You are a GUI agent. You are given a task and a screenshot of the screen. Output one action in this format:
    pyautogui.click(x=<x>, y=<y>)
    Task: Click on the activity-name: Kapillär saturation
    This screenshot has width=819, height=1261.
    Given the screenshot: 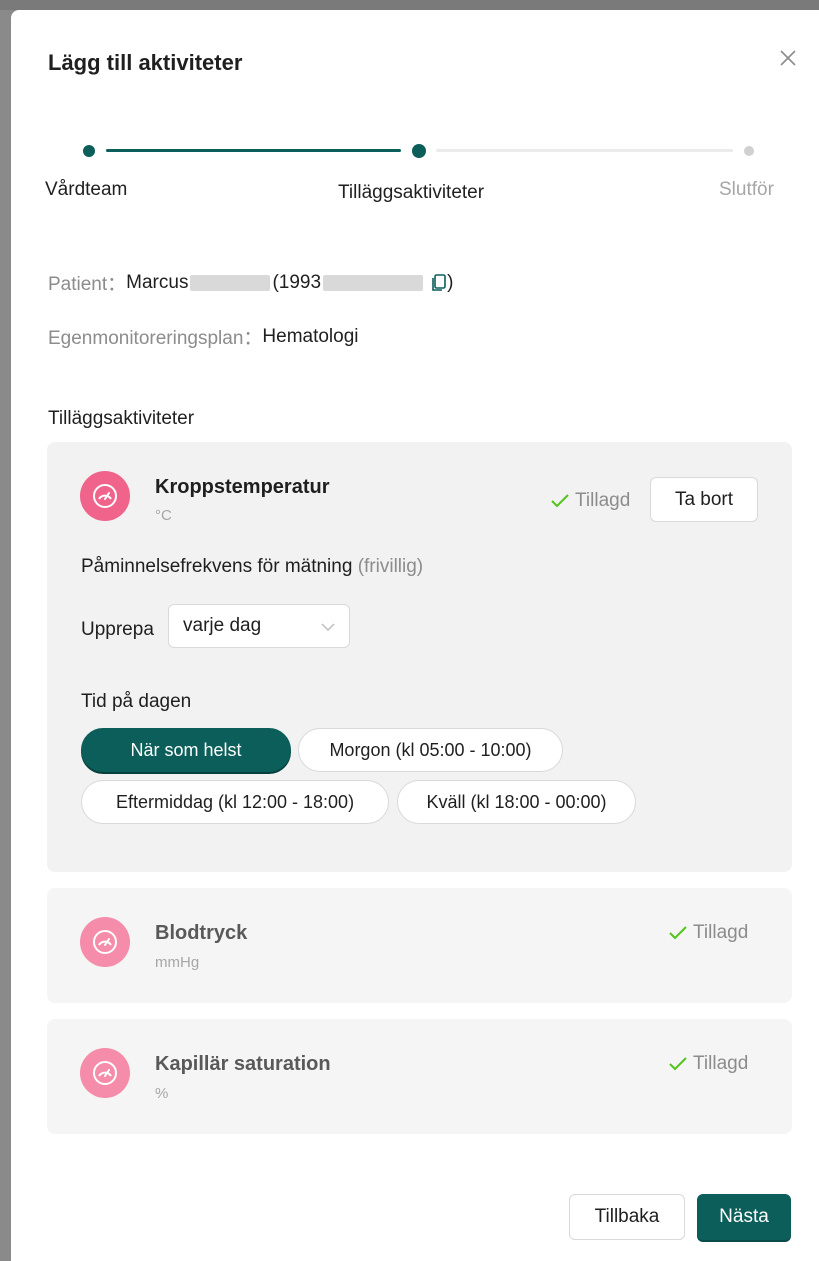 What is the action you would take?
    pyautogui.click(x=243, y=1064)
    